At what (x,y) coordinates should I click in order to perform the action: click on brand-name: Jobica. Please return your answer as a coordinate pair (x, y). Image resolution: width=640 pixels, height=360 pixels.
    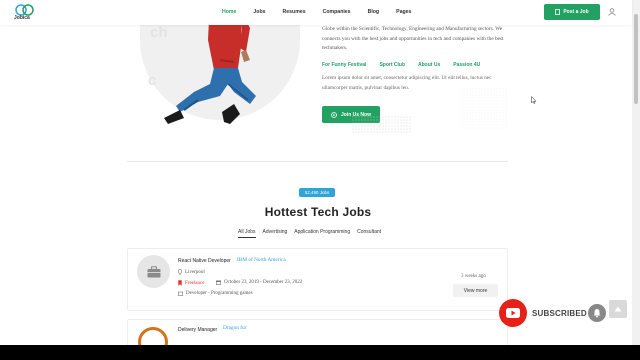
    Looking at the image, I should click on (22, 18).